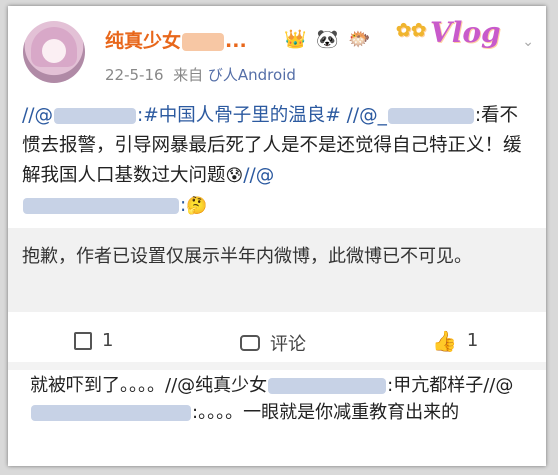  Describe the element at coordinates (472, 340) in the screenshot. I see `like-count: 1` at that location.